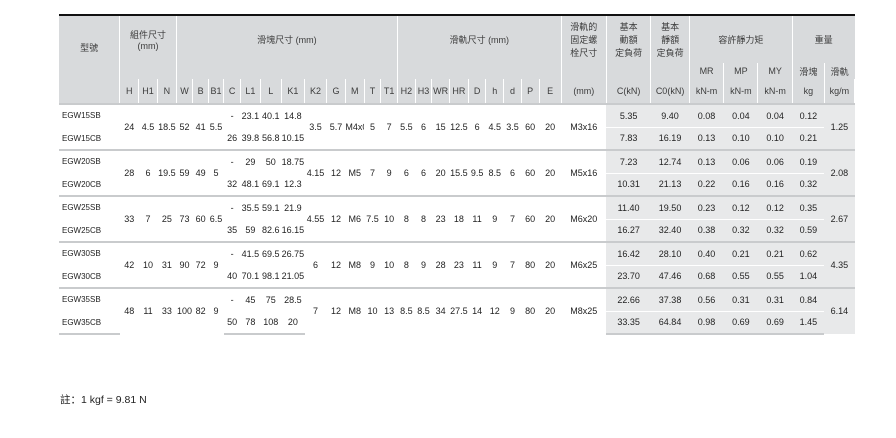 This screenshot has width=896, height=438. I want to click on cell-ckn: 16.42, so click(628, 253).